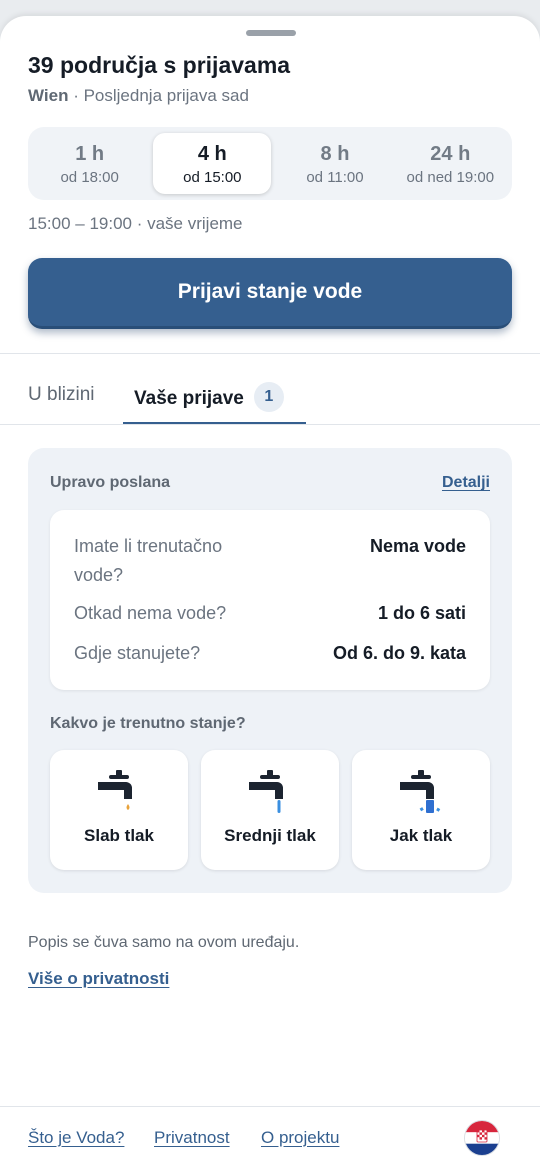  What do you see at coordinates (99, 575) in the screenshot?
I see `question-line: vode?` at bounding box center [99, 575].